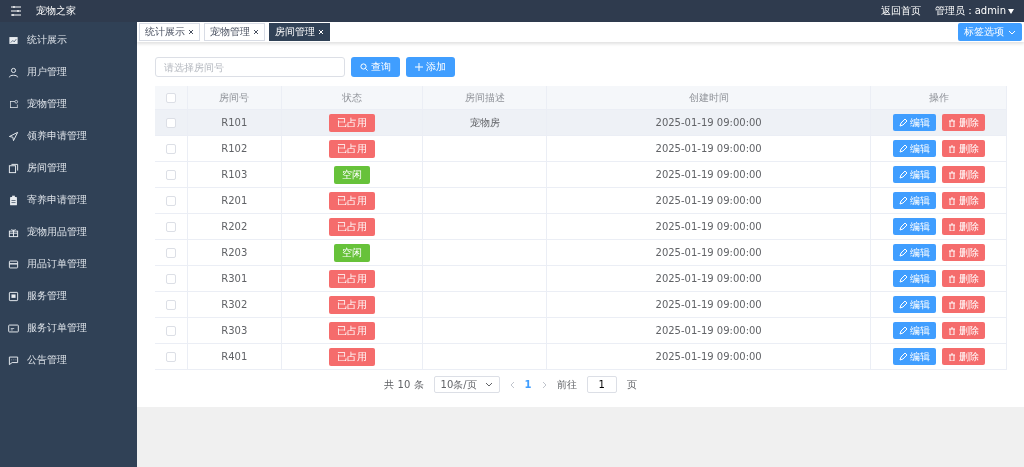  Describe the element at coordinates (68, 72) in the screenshot. I see `sidebar-item: 用户管理` at that location.